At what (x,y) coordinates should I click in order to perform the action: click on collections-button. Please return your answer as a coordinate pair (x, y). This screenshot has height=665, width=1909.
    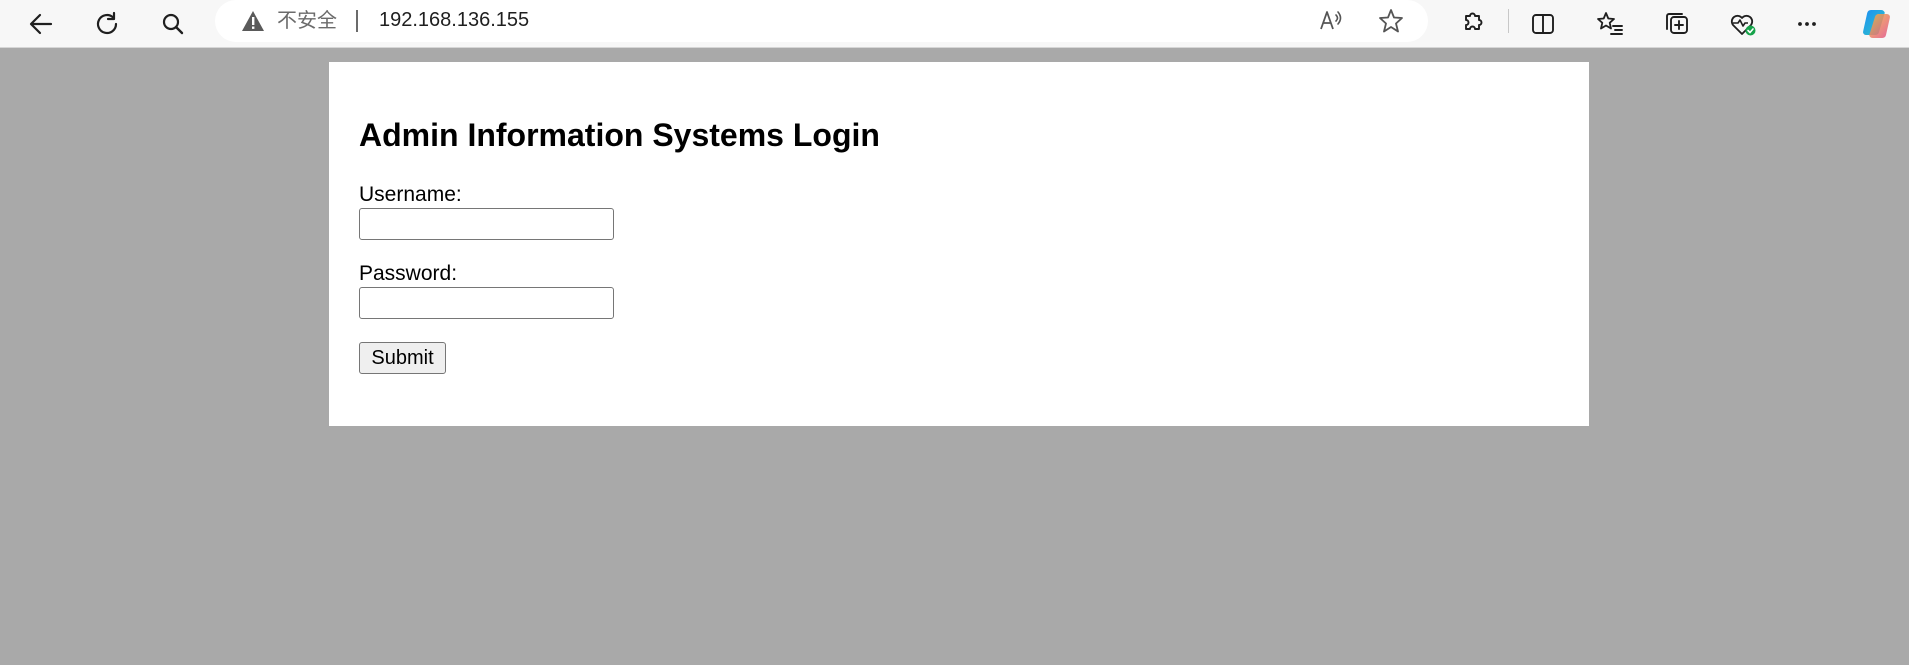
    Looking at the image, I should click on (1677, 24).